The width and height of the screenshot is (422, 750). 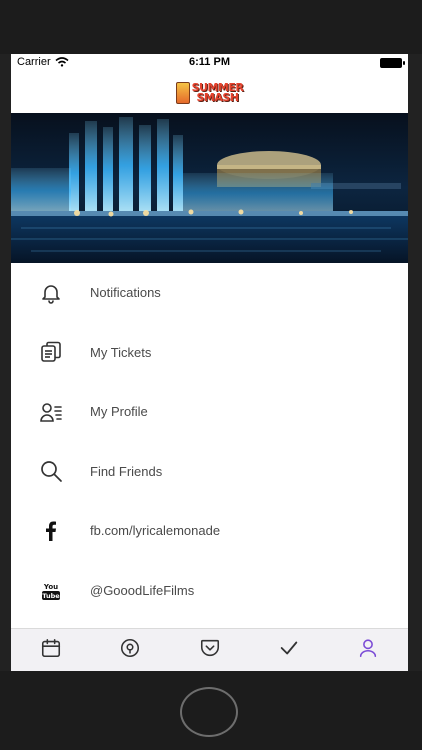 What do you see at coordinates (51, 352) in the screenshot?
I see `ticket-icon` at bounding box center [51, 352].